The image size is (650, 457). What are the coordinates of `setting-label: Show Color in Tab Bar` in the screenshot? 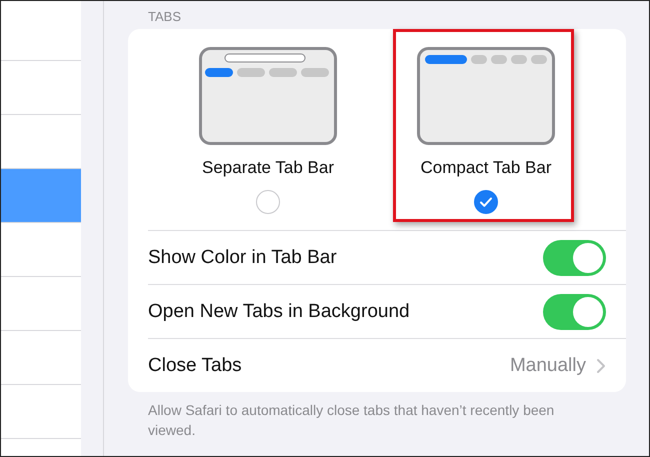 It's located at (243, 257).